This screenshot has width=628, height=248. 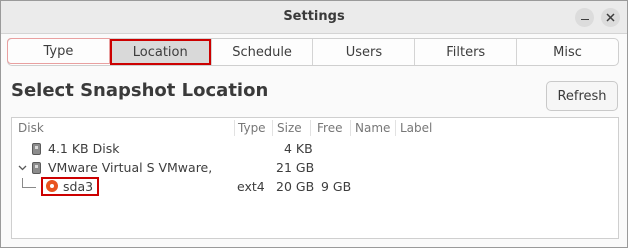 I want to click on close-button, so click(x=610, y=17).